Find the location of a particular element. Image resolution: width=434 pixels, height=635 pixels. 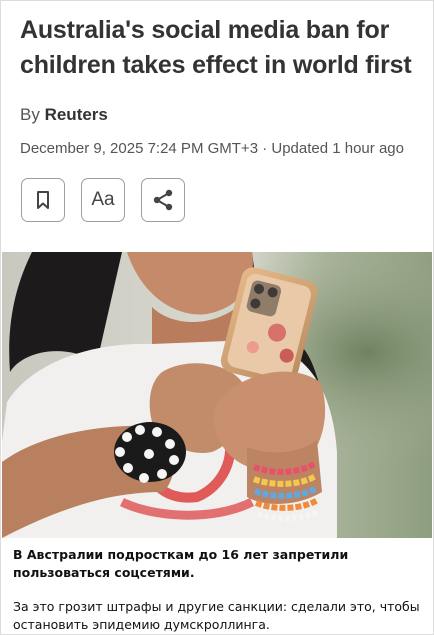

byline-prefix: By is located at coordinates (30, 114).